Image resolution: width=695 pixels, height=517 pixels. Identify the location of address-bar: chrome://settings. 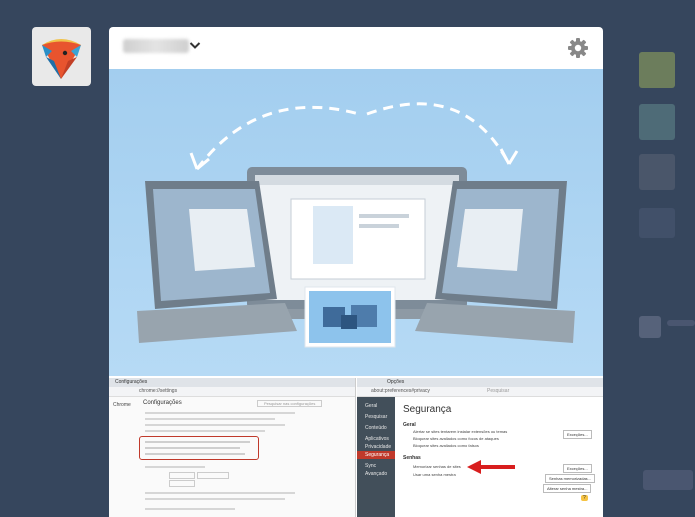
(158, 391).